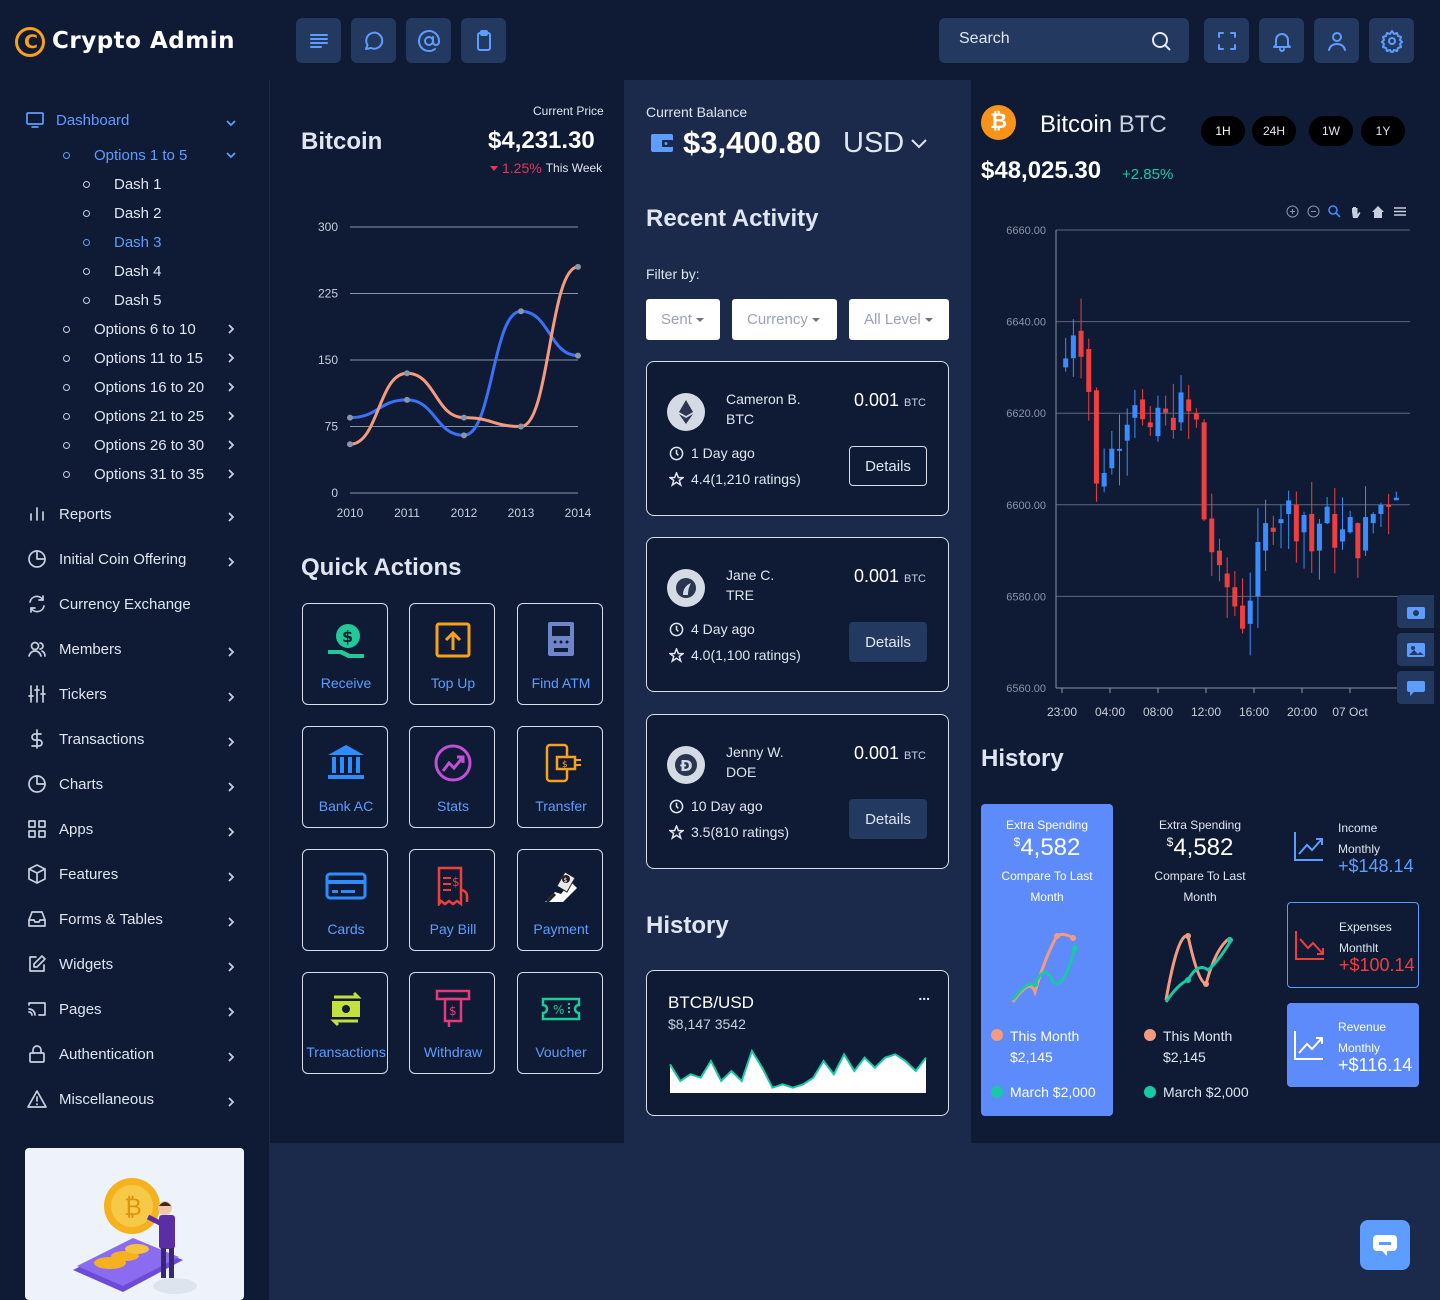 Image resolution: width=1440 pixels, height=1300 pixels. I want to click on sidebar-item-transactions: Transactions, so click(134, 739).